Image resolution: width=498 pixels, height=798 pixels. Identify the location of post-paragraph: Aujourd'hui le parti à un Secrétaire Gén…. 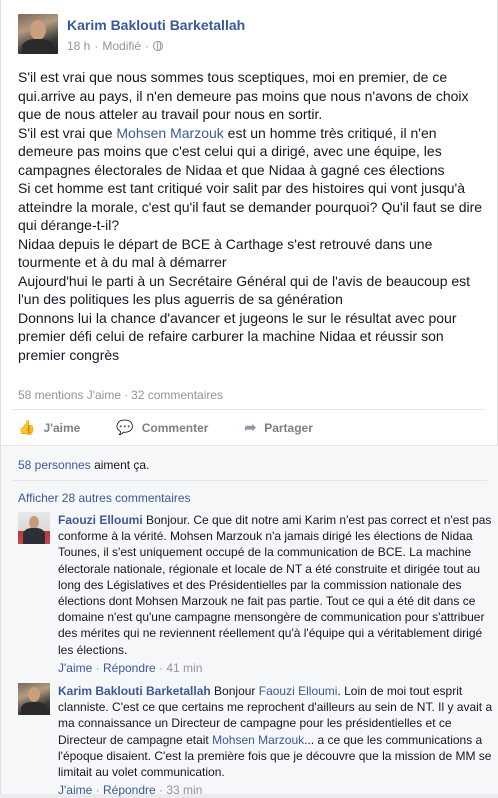
(244, 290).